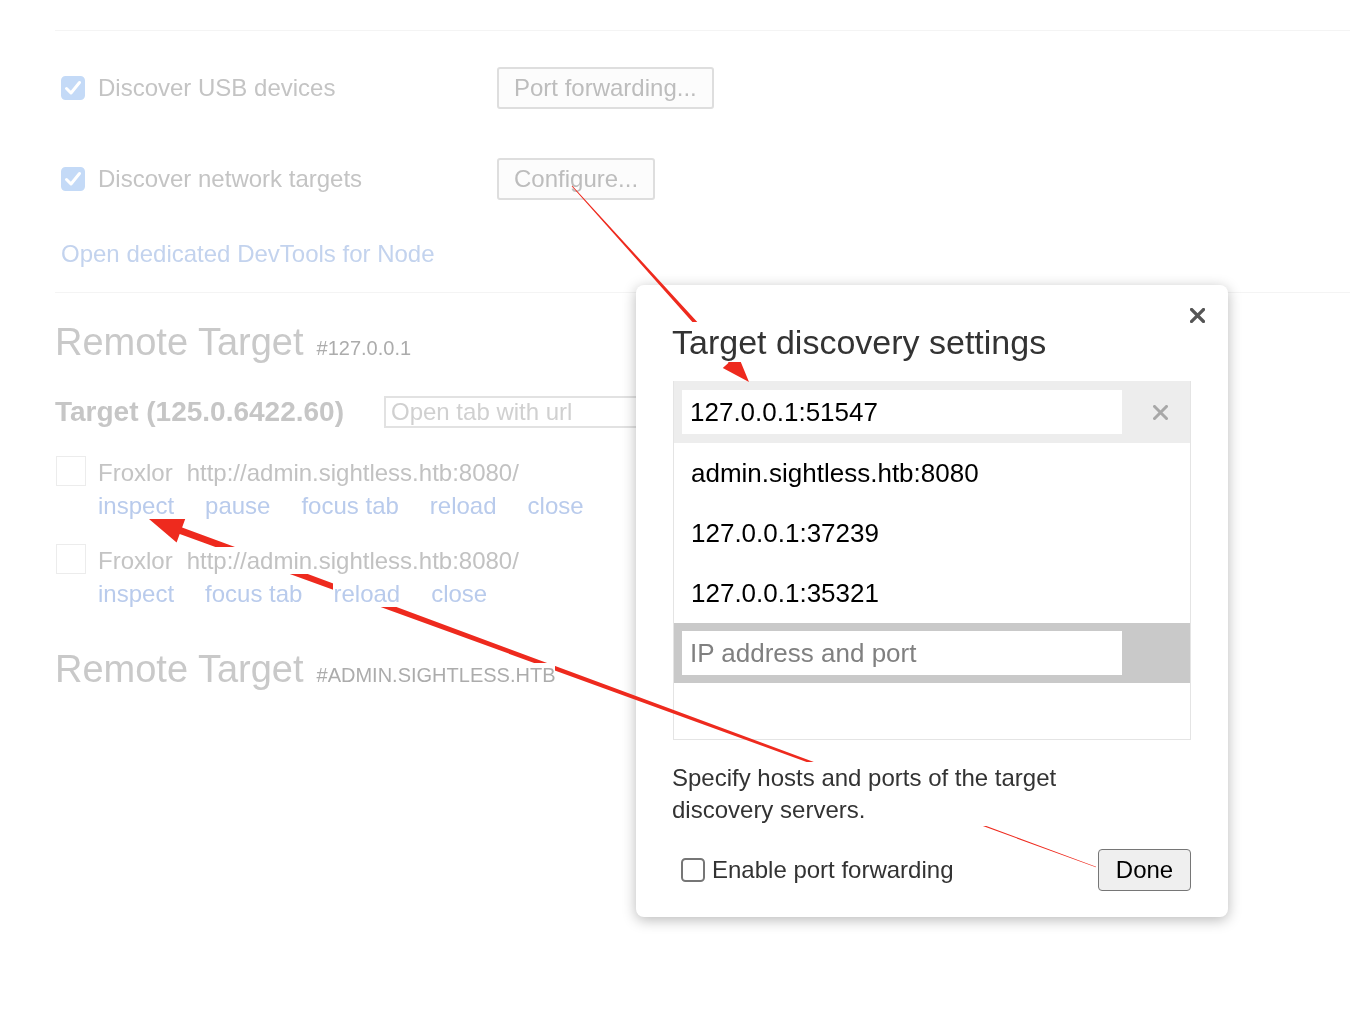  Describe the element at coordinates (1160, 412) in the screenshot. I see `delete-icon` at that location.